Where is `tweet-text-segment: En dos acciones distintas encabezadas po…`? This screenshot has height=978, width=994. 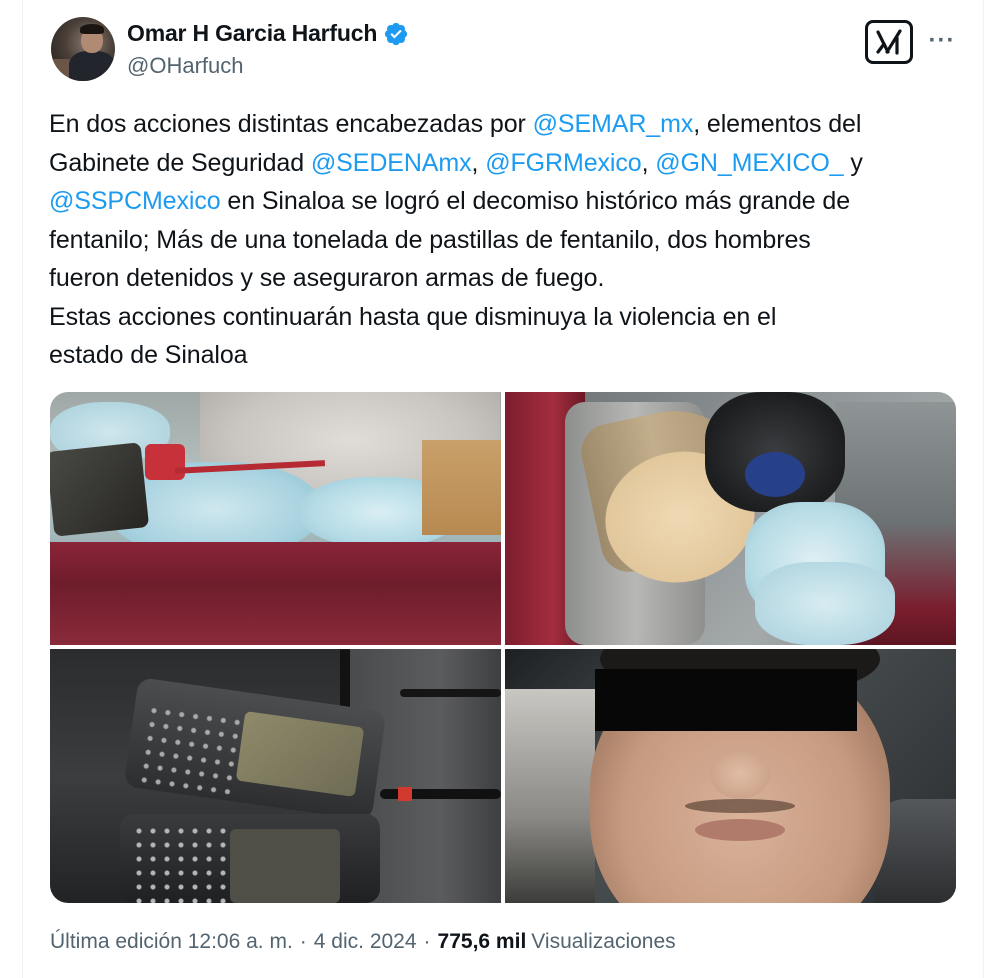
tweet-text-segment: En dos acciones distintas encabezadas po… is located at coordinates (291, 124).